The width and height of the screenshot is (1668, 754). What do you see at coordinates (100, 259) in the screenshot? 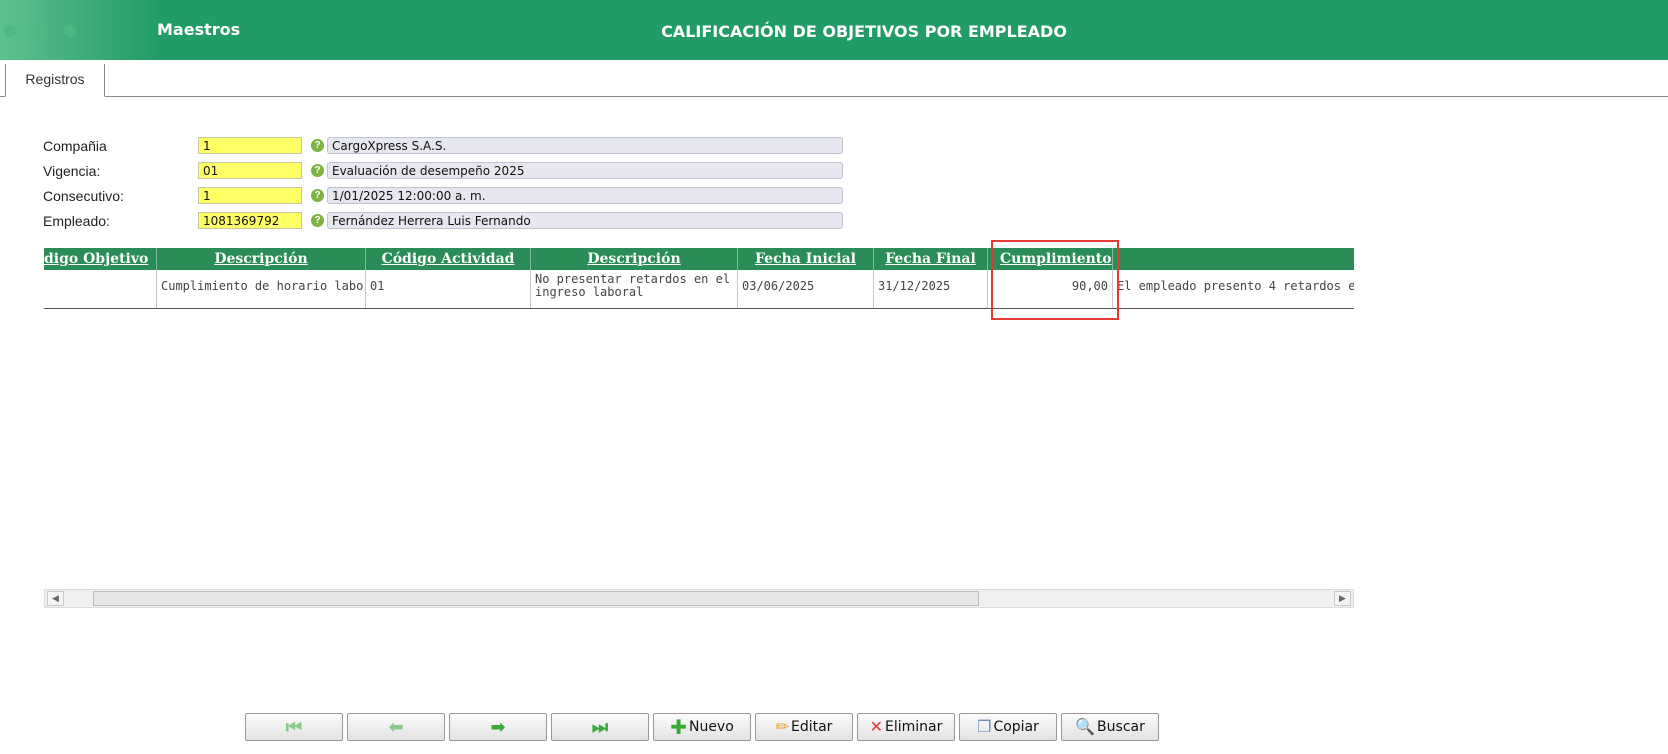
I see `col-header-codigo-objetivo: digo Objetivo` at bounding box center [100, 259].